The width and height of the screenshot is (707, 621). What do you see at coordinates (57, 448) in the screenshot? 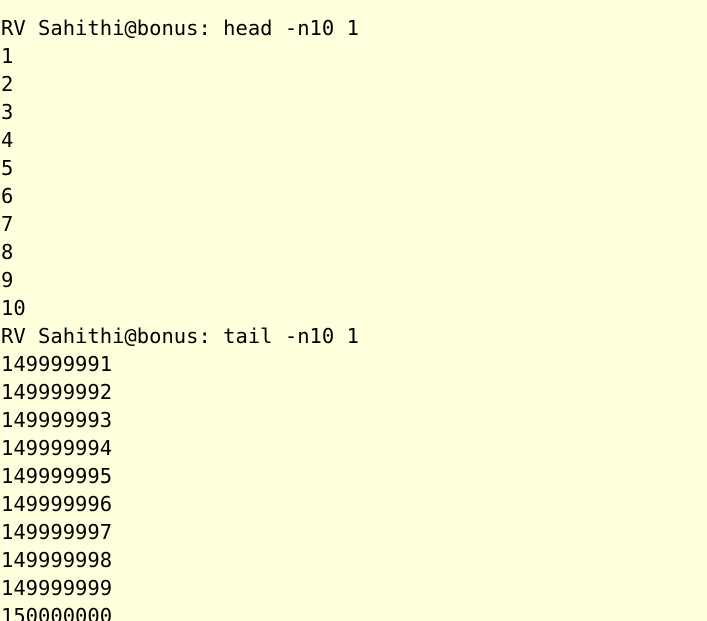
I see `terminal-output-line: 149999994` at bounding box center [57, 448].